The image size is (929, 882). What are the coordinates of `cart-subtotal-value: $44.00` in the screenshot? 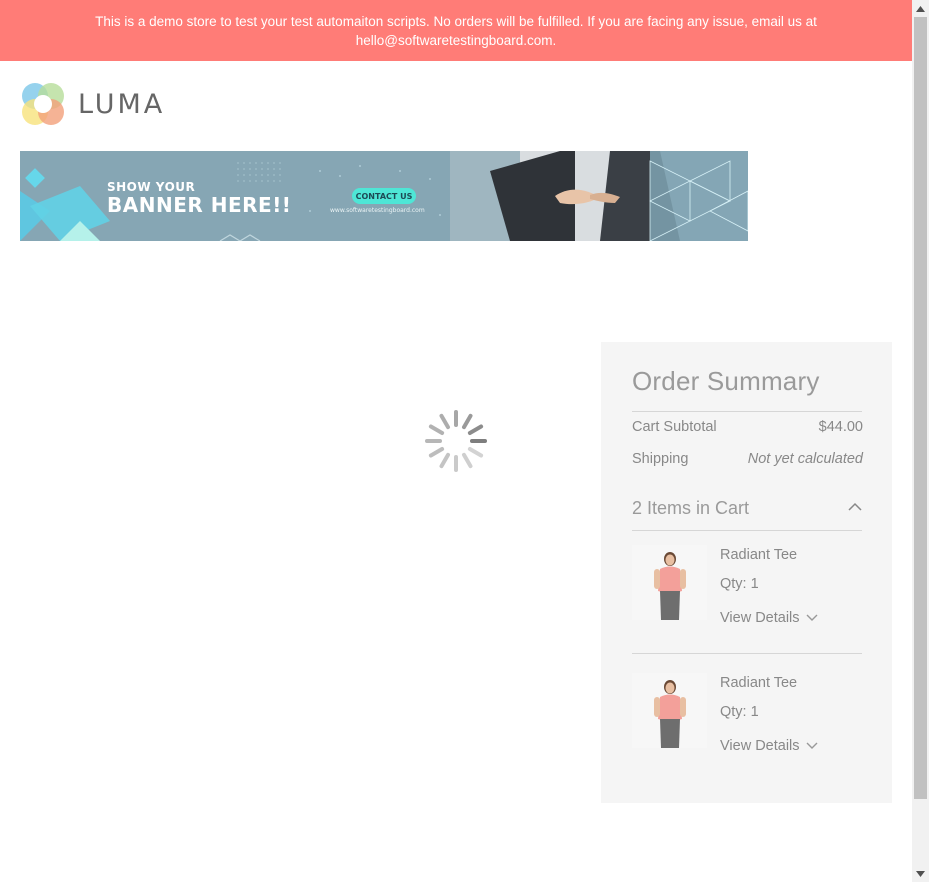 It's located at (840, 427).